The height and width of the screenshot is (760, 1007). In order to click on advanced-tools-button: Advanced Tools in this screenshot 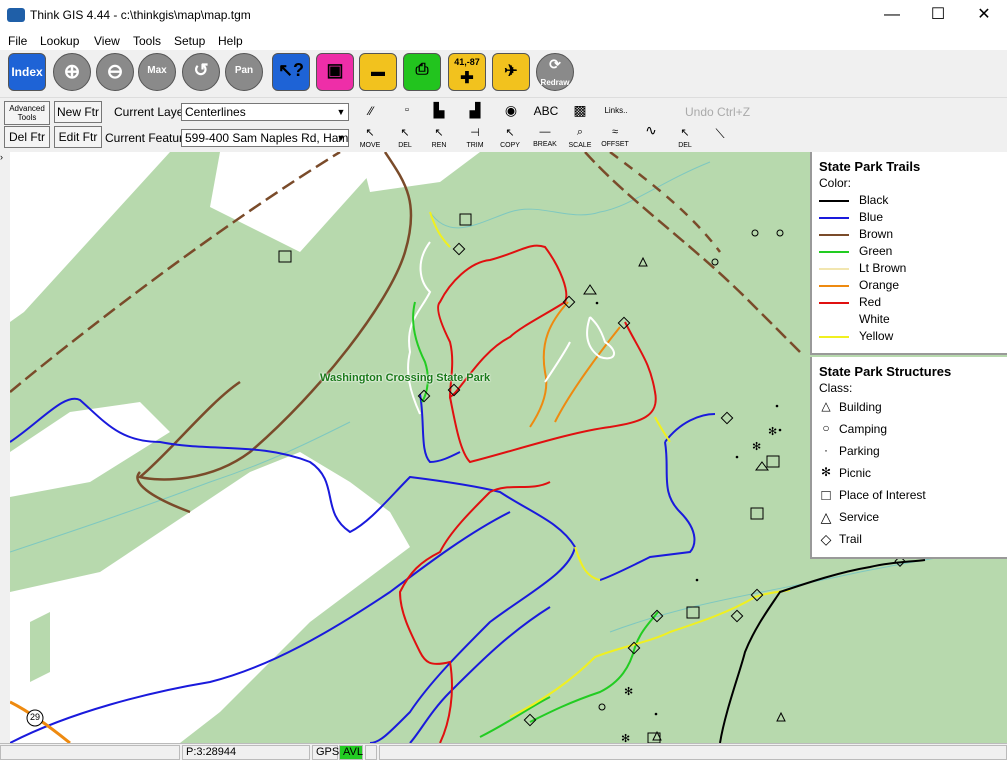, I will do `click(27, 113)`.